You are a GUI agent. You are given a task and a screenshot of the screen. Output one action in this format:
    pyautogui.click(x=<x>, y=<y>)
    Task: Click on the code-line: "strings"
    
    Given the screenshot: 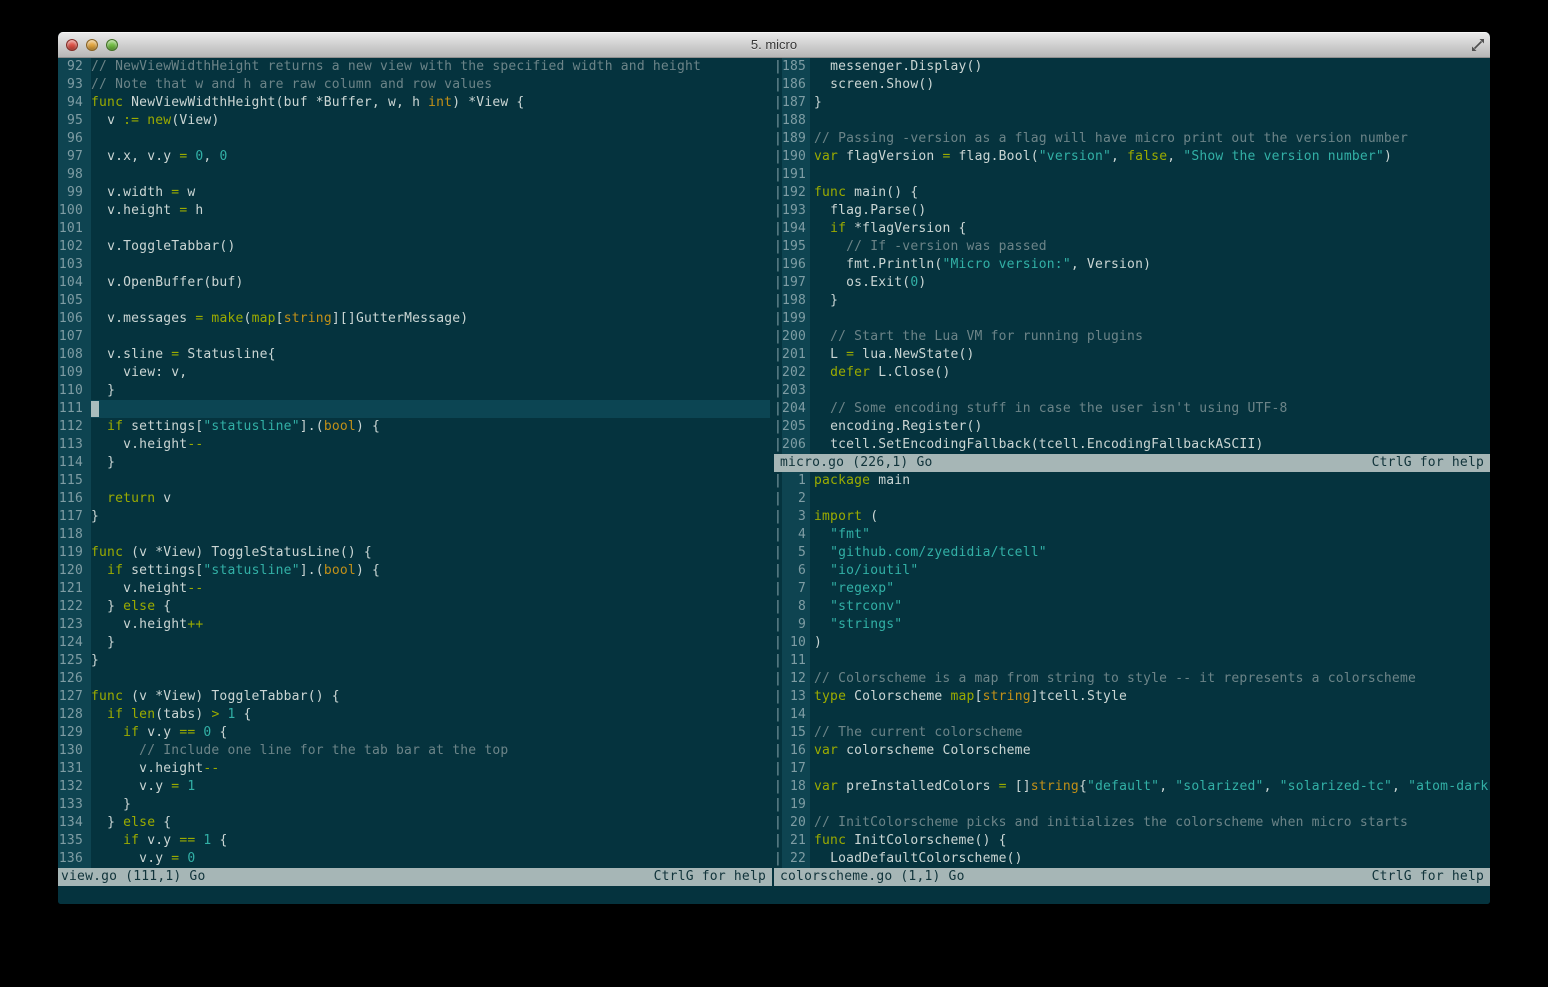 What is the action you would take?
    pyautogui.click(x=1150, y=625)
    